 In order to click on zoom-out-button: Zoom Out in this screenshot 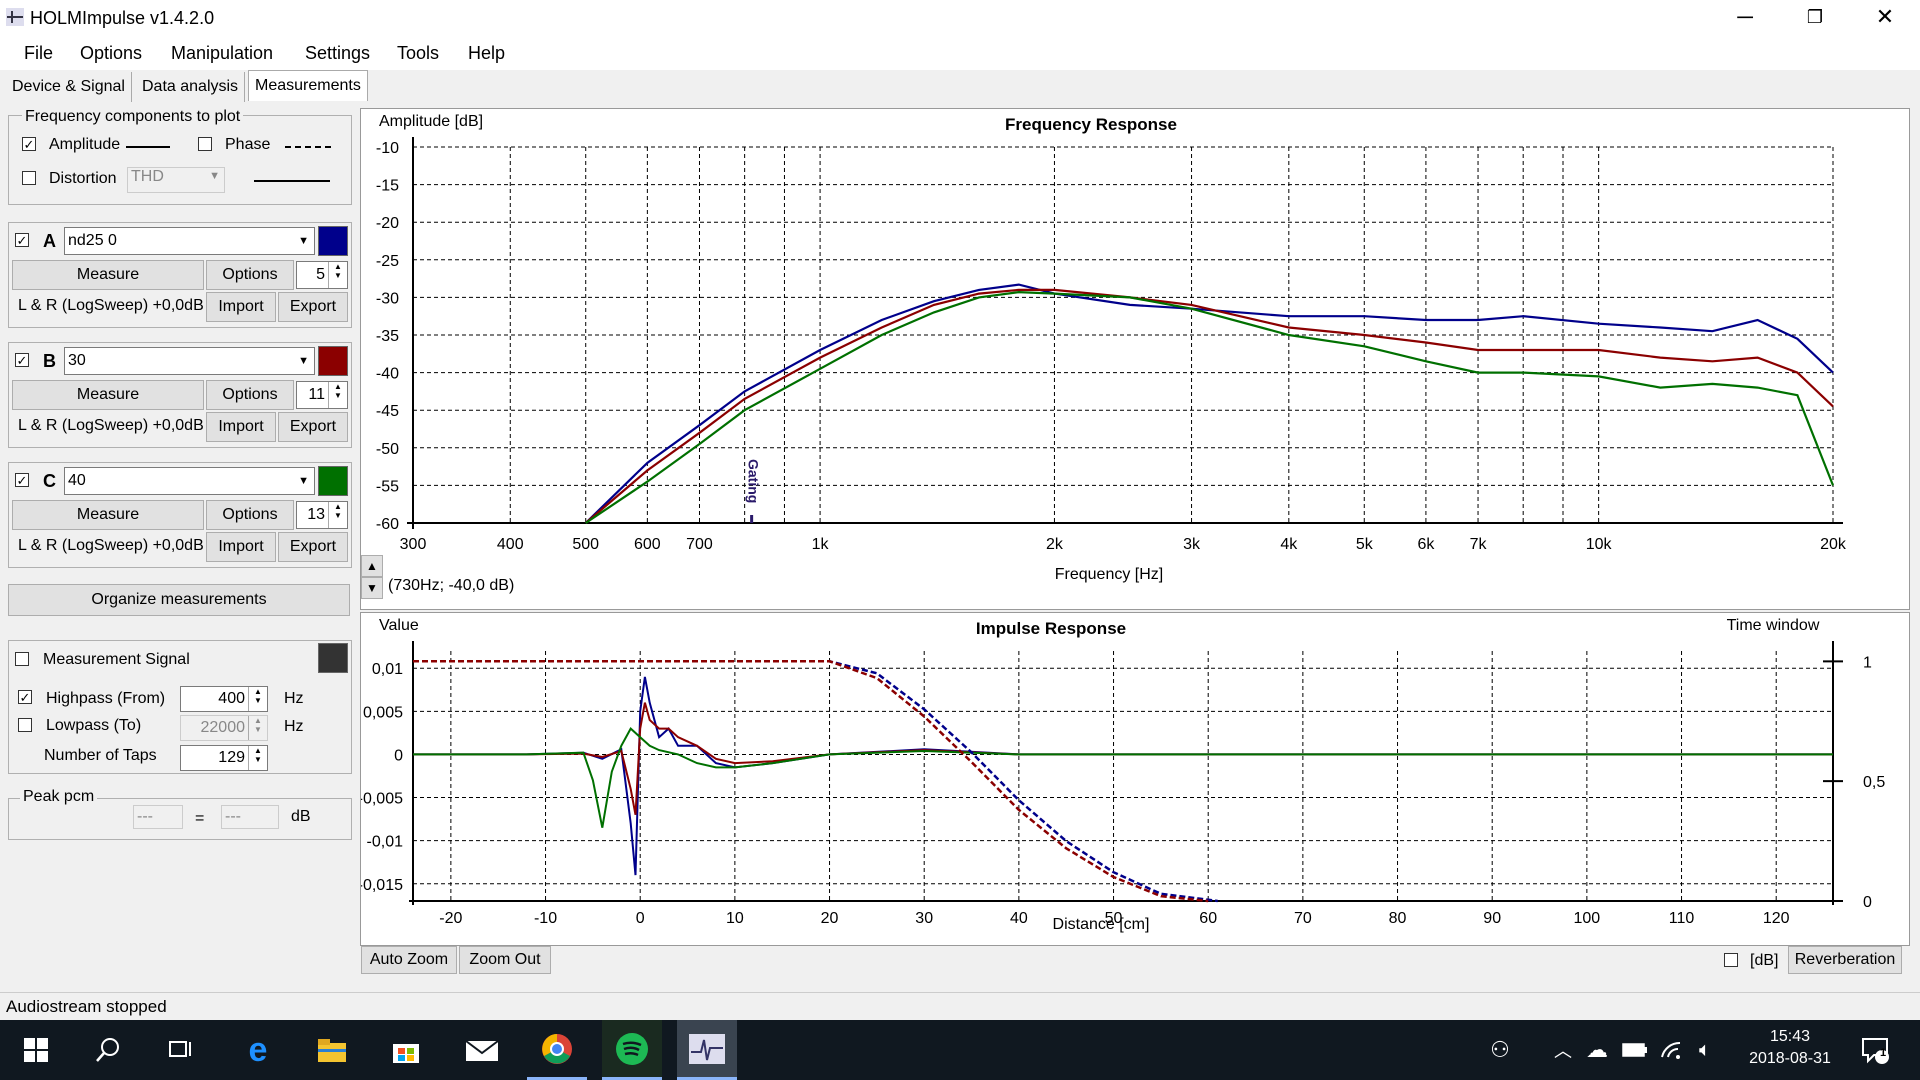, I will do `click(505, 960)`.